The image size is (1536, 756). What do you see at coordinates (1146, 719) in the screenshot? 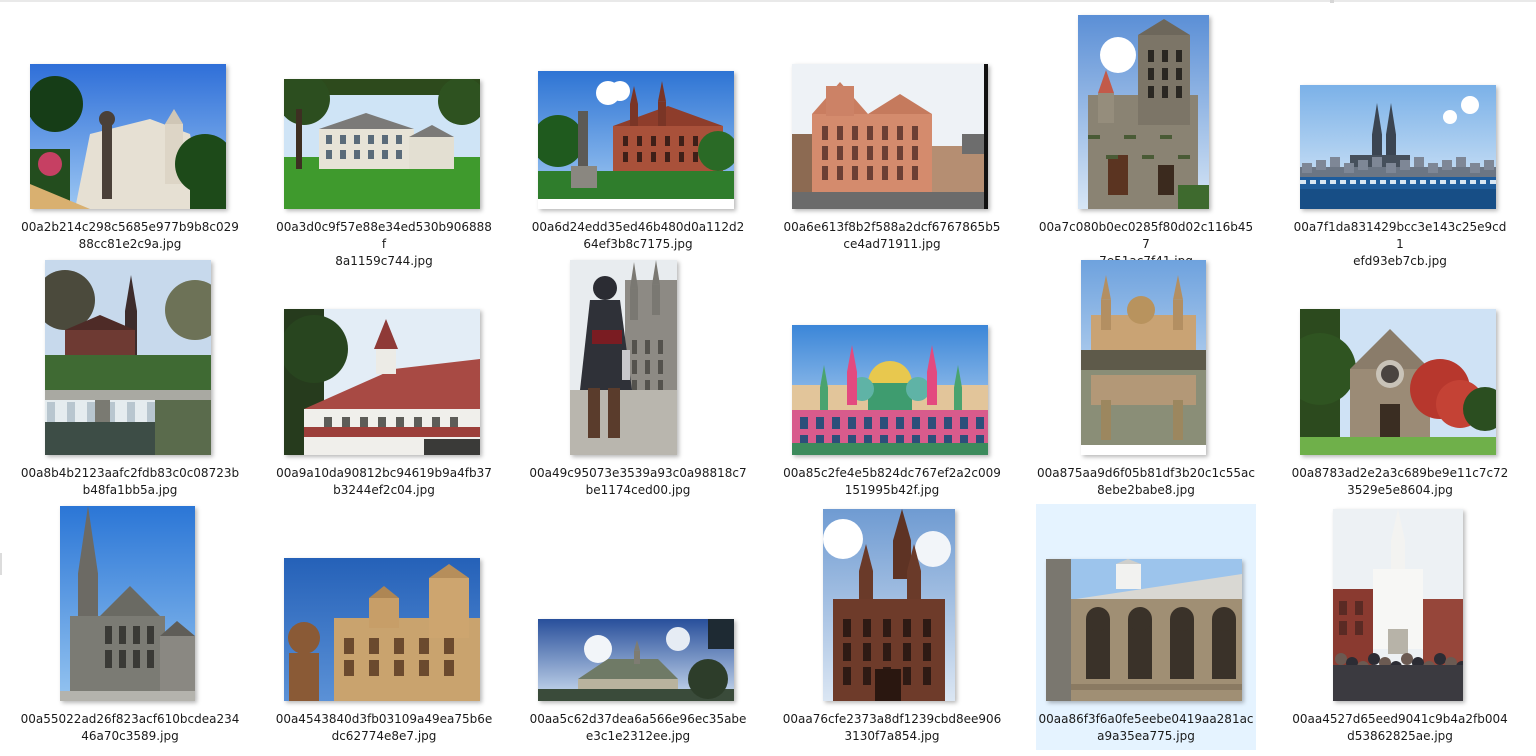
I see `file-name-line1: 00aa86f3f6a0fe5eebe0419aa281ac` at bounding box center [1146, 719].